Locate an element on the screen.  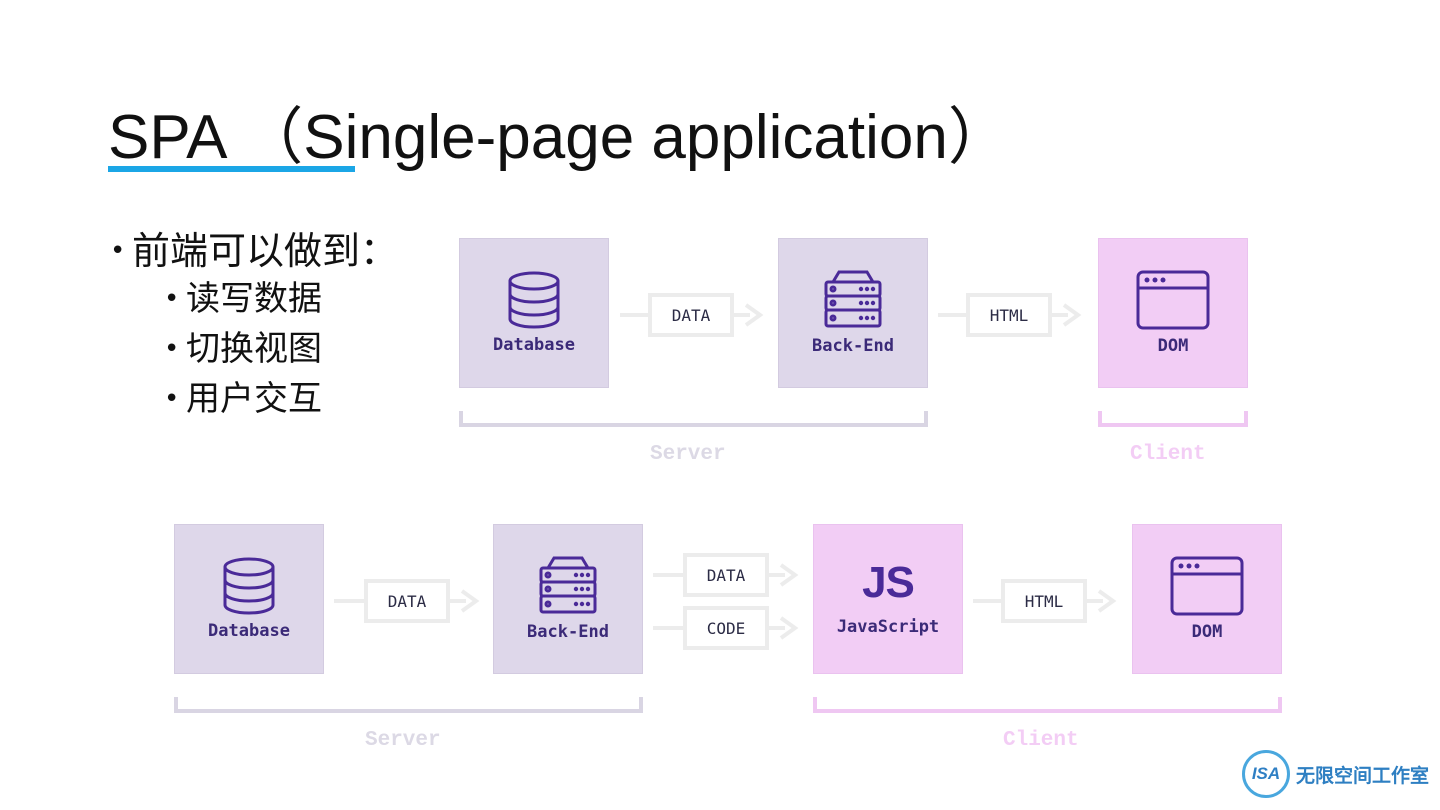
bottom-data-arrow: DATA is located at coordinates (410, 601).